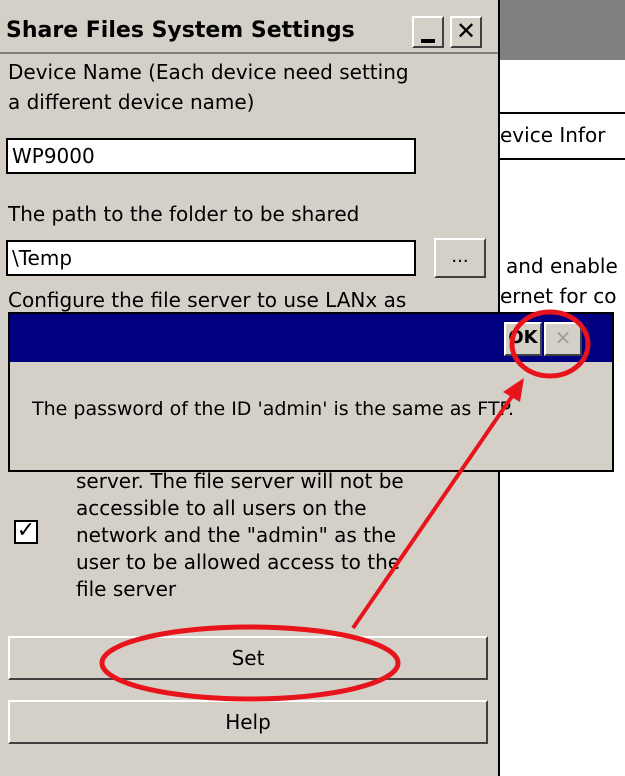 This screenshot has height=776, width=625. I want to click on tab-device-information: evice Infor, so click(562, 136).